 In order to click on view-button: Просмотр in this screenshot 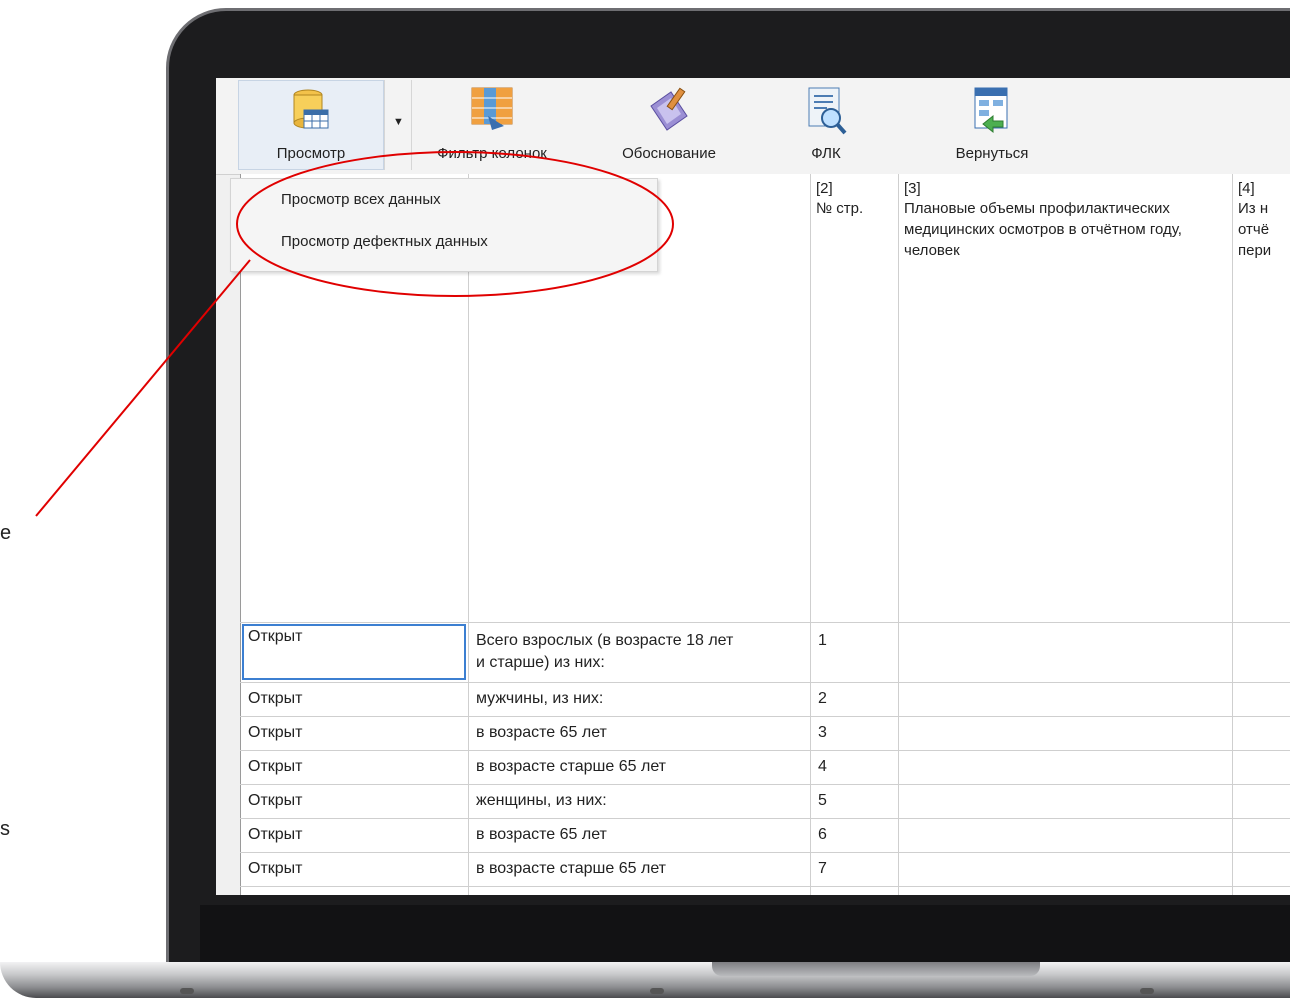, I will do `click(311, 125)`.